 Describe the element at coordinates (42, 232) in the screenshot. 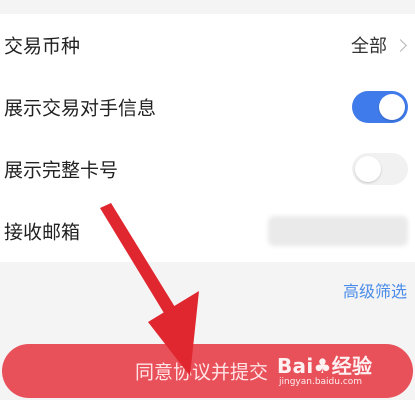

I see `email-label: 接收邮箱` at that location.